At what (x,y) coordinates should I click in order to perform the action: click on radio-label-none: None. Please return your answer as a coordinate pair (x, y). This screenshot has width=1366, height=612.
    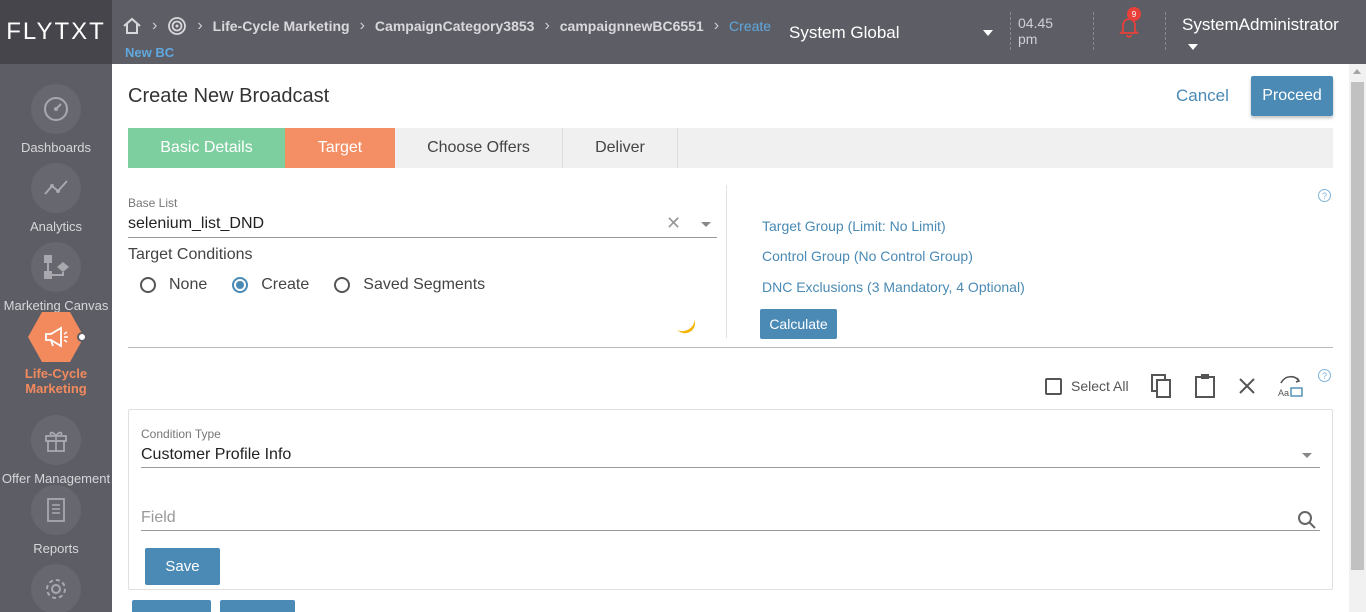
    Looking at the image, I should click on (188, 285).